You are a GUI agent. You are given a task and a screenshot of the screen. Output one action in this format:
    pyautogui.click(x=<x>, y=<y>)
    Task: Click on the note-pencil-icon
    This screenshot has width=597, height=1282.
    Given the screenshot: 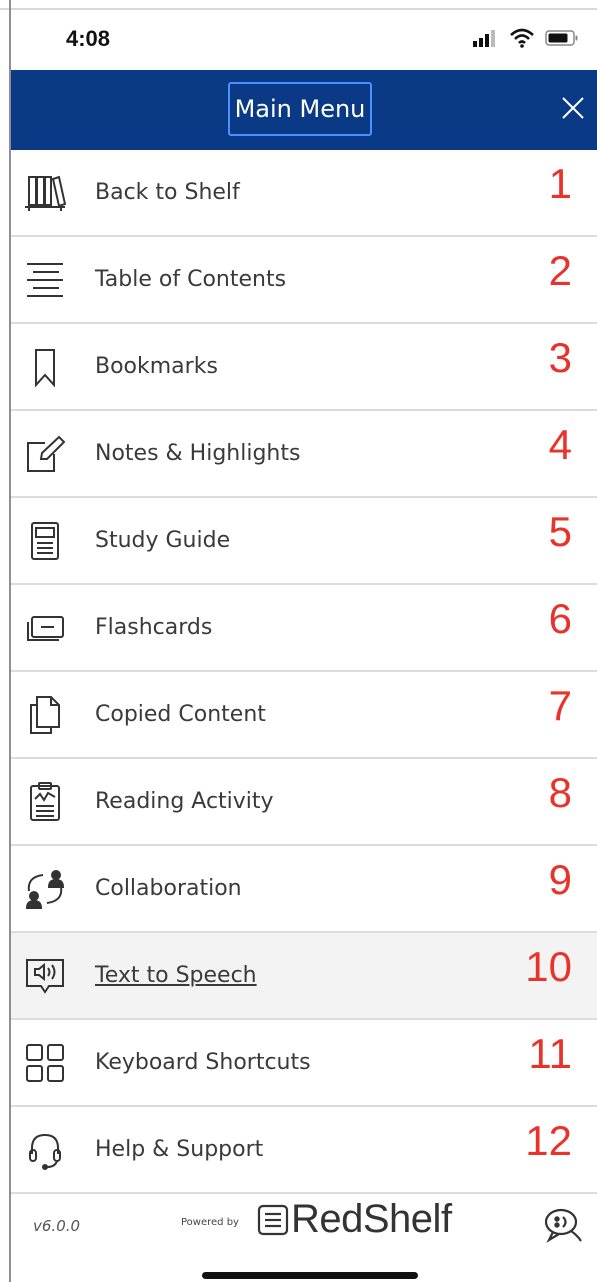 What is the action you would take?
    pyautogui.click(x=45, y=454)
    